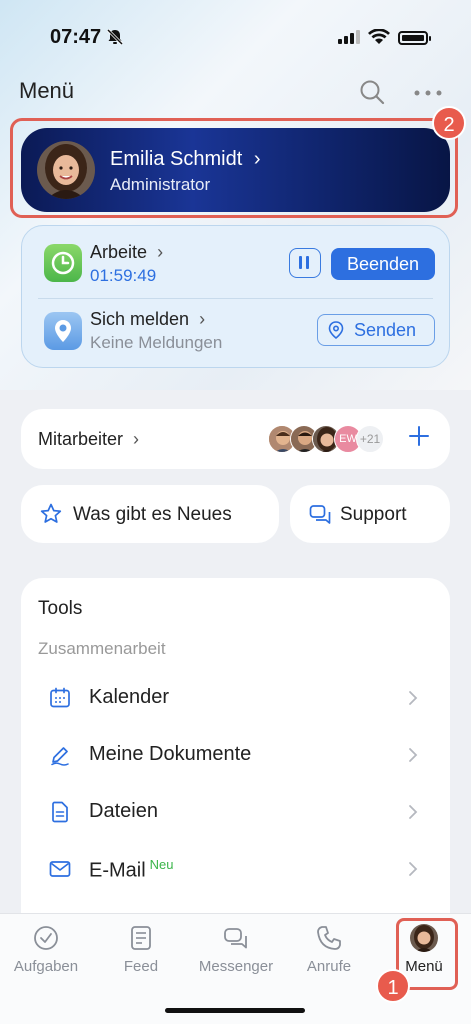 This screenshot has width=471, height=1024. Describe the element at coordinates (235, 1010) in the screenshot. I see `home-indicator` at that location.